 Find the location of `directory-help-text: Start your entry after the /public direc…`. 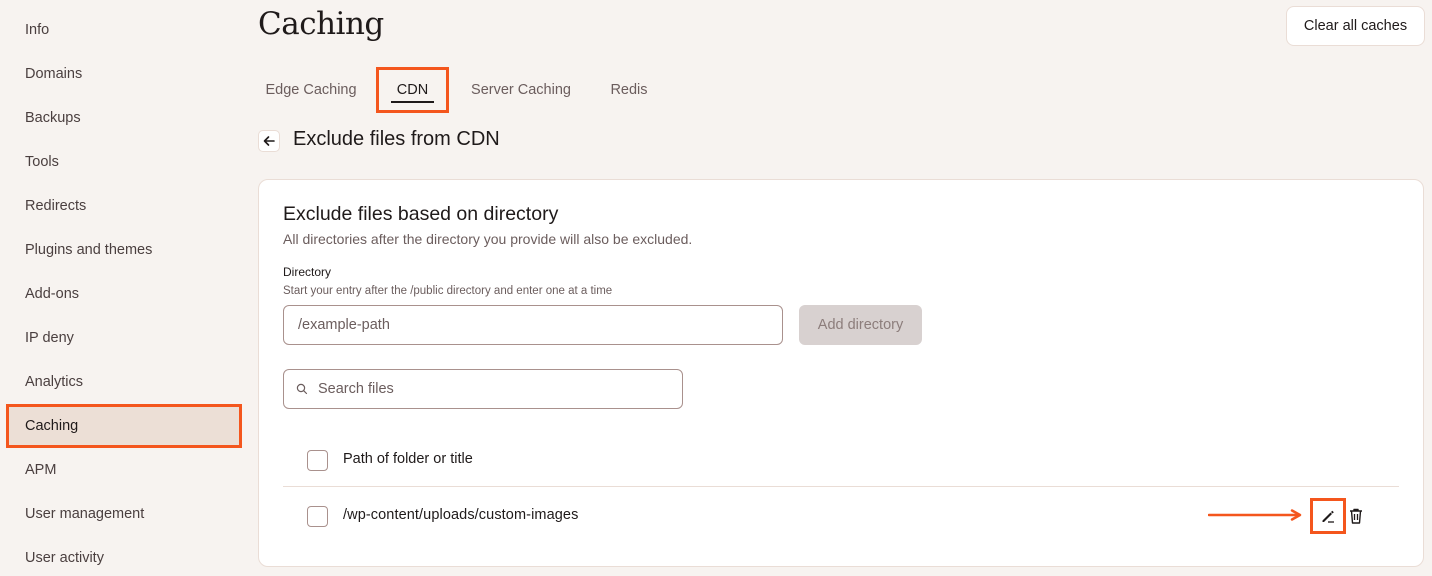

directory-help-text: Start your entry after the /public direc… is located at coordinates (448, 291).